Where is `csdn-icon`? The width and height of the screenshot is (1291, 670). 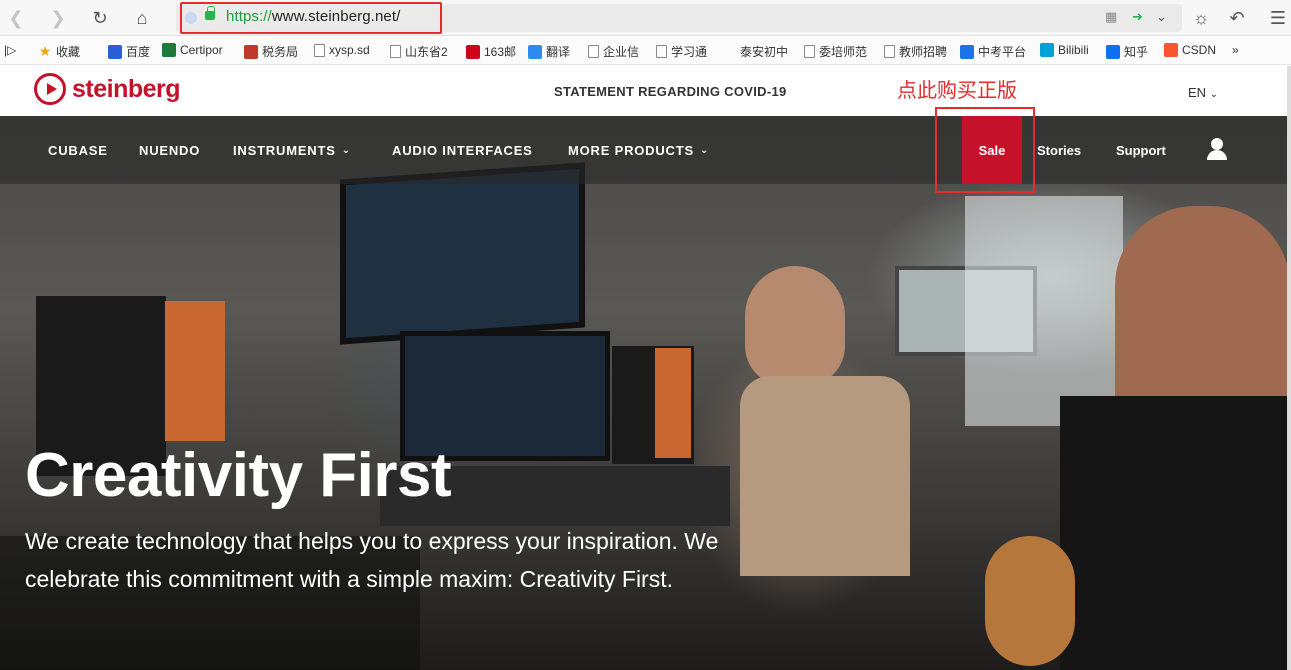 csdn-icon is located at coordinates (1171, 50).